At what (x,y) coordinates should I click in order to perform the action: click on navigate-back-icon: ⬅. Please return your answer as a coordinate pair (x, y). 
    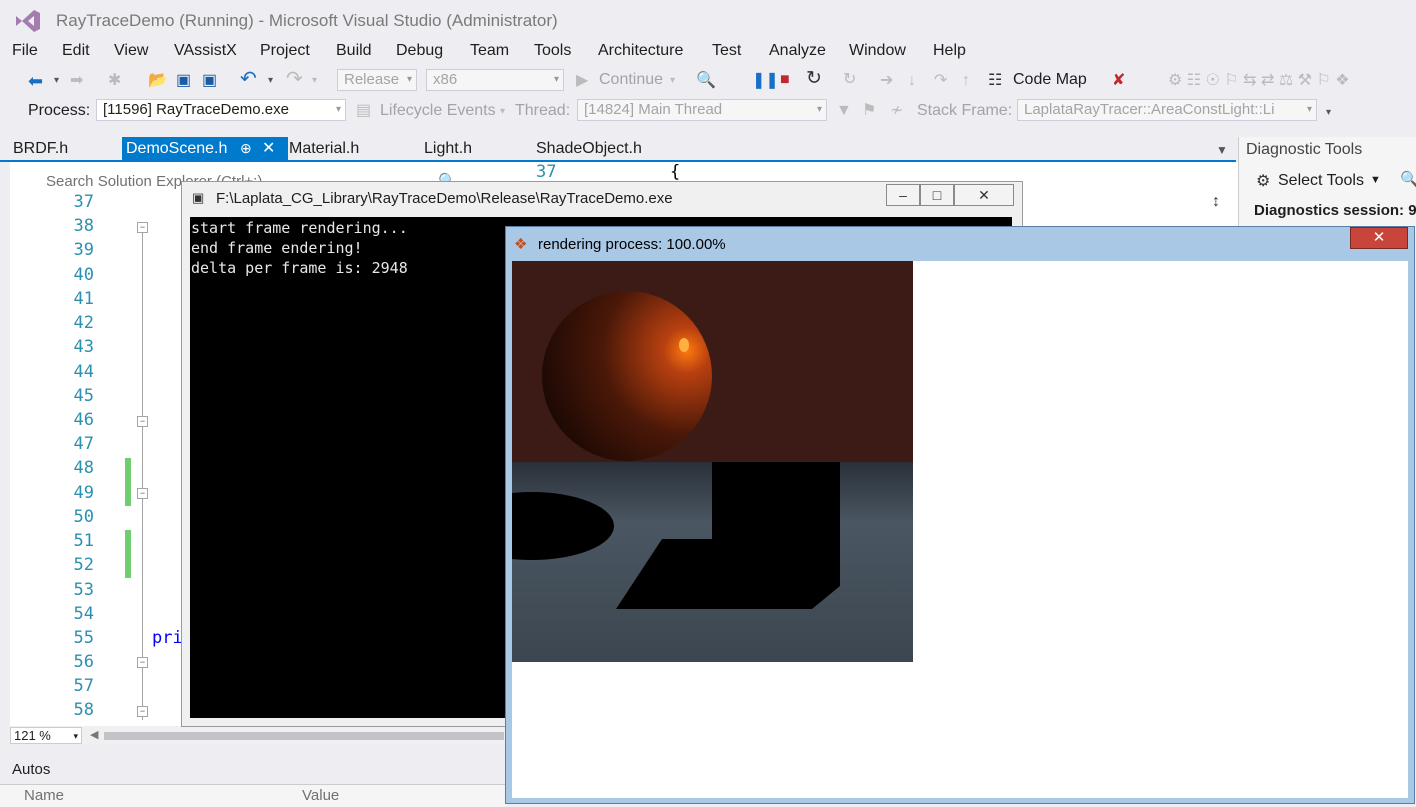
    Looking at the image, I should click on (35, 81).